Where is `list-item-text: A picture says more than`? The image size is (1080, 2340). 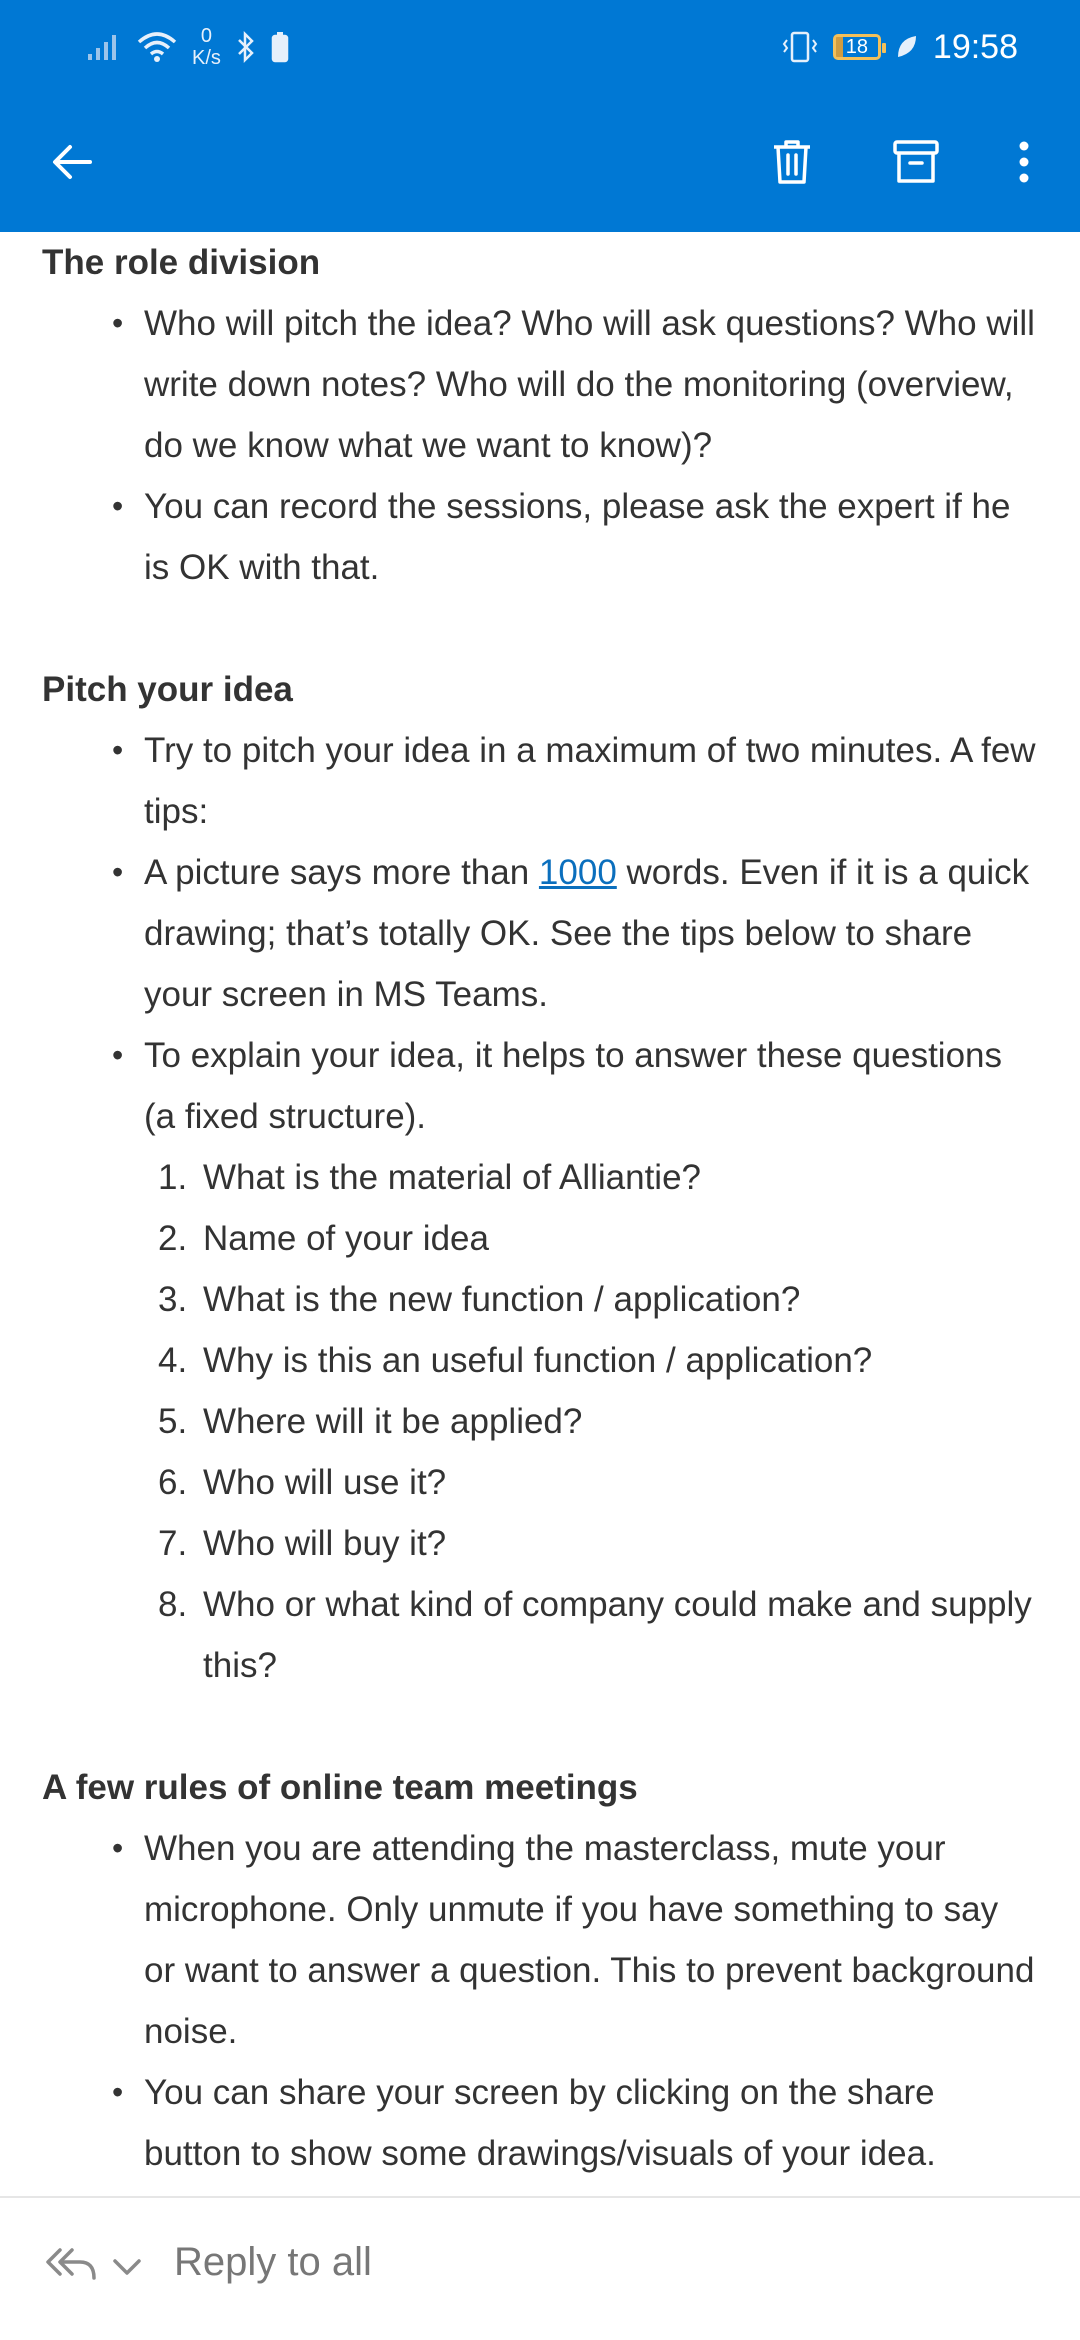 list-item-text: A picture says more than is located at coordinates (341, 872).